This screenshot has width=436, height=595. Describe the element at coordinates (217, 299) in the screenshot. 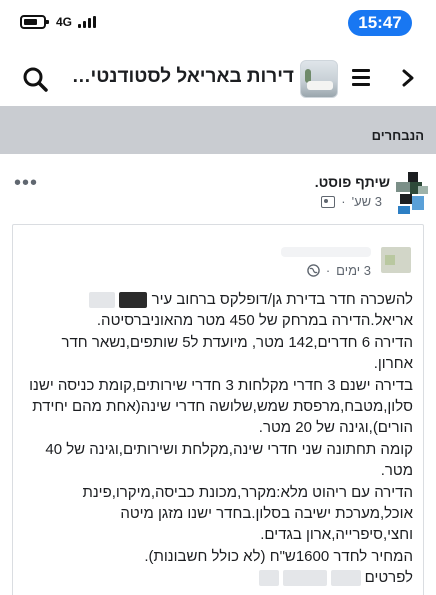

I see `post-line: להשכרה חדר בדירת גן/דופלקס ברחוב עיר` at that location.